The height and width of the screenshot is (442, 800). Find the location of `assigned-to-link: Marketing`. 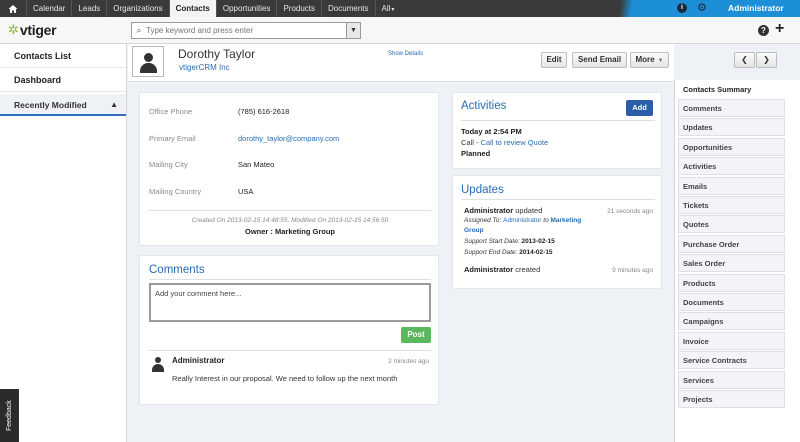

assigned-to-link: Marketing is located at coordinates (566, 220).